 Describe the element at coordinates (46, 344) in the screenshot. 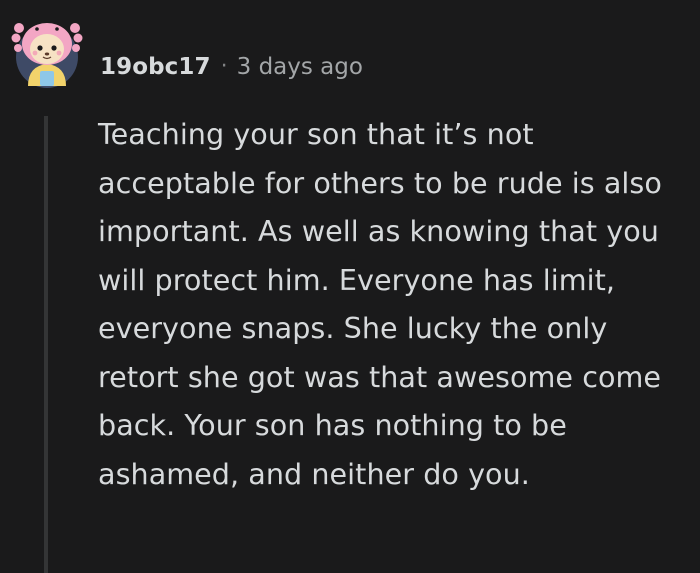

I see `thread-collapse-line` at that location.